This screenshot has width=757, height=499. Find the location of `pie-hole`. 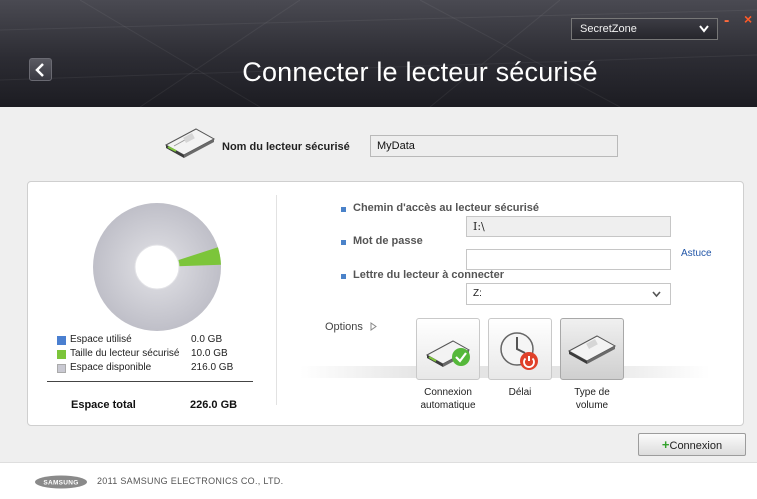

pie-hole is located at coordinates (157, 267).